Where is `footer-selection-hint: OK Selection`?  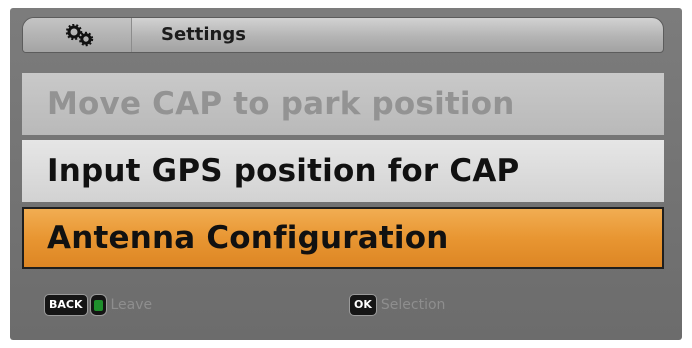 footer-selection-hint: OK Selection is located at coordinates (397, 305).